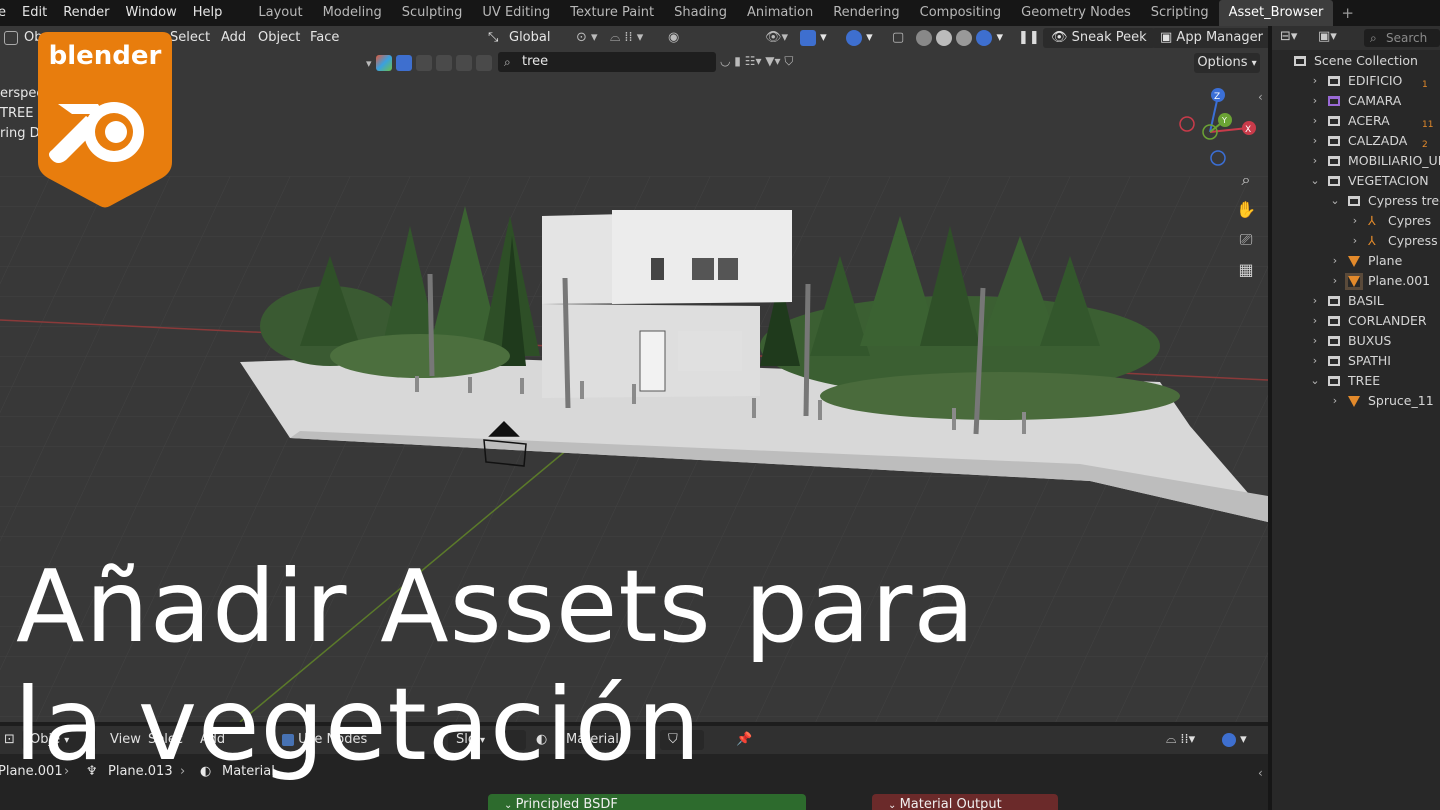  I want to click on overlays-toggle-icon: ▾, so click(859, 38).